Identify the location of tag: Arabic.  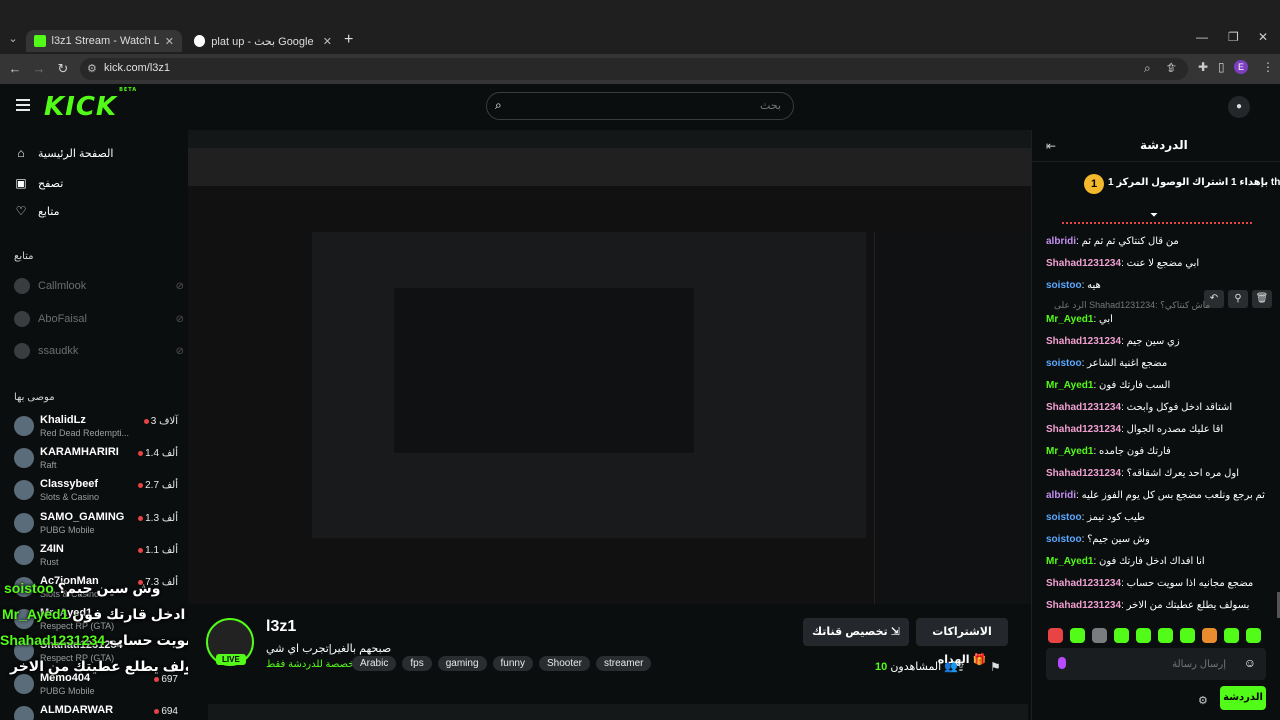
(374, 663).